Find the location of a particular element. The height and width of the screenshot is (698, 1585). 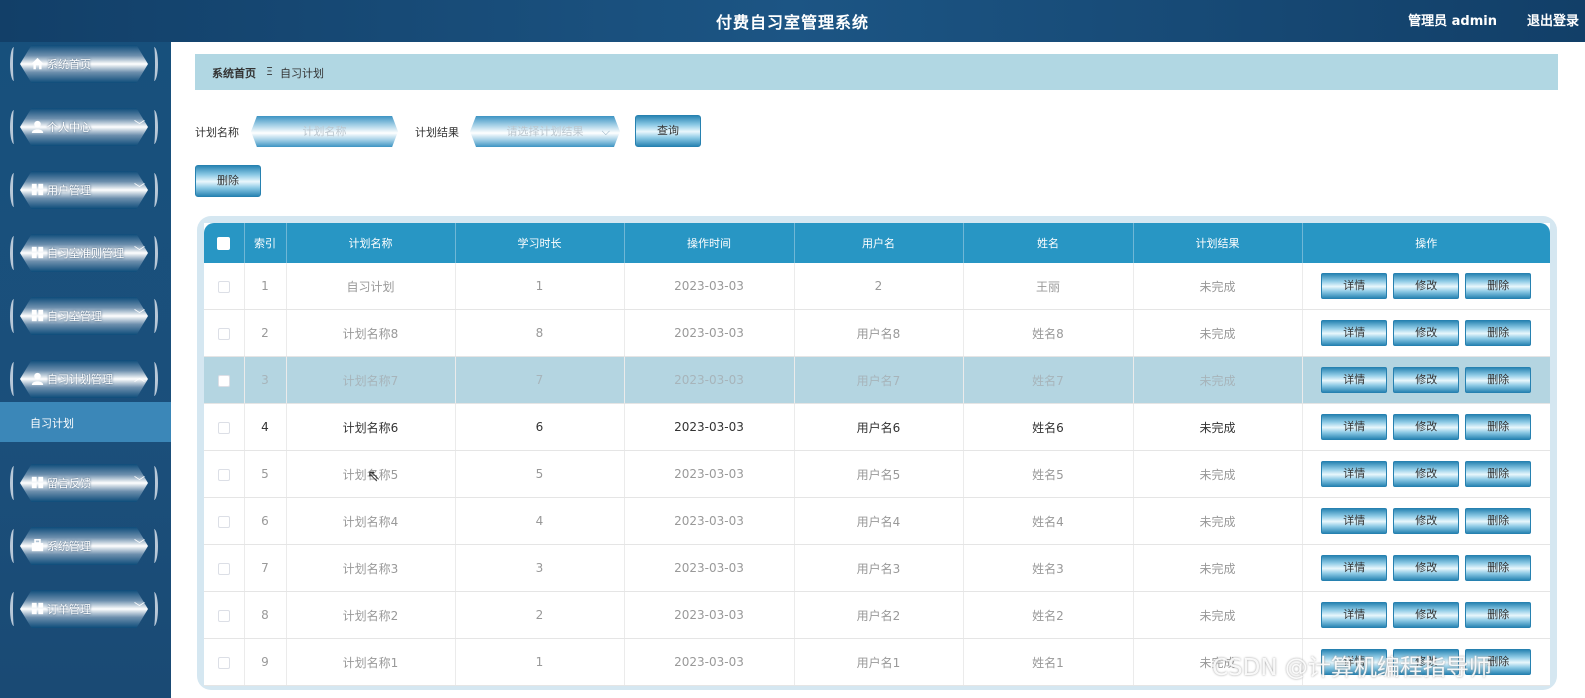

breadcrumb-home: 系统首页 is located at coordinates (234, 73).